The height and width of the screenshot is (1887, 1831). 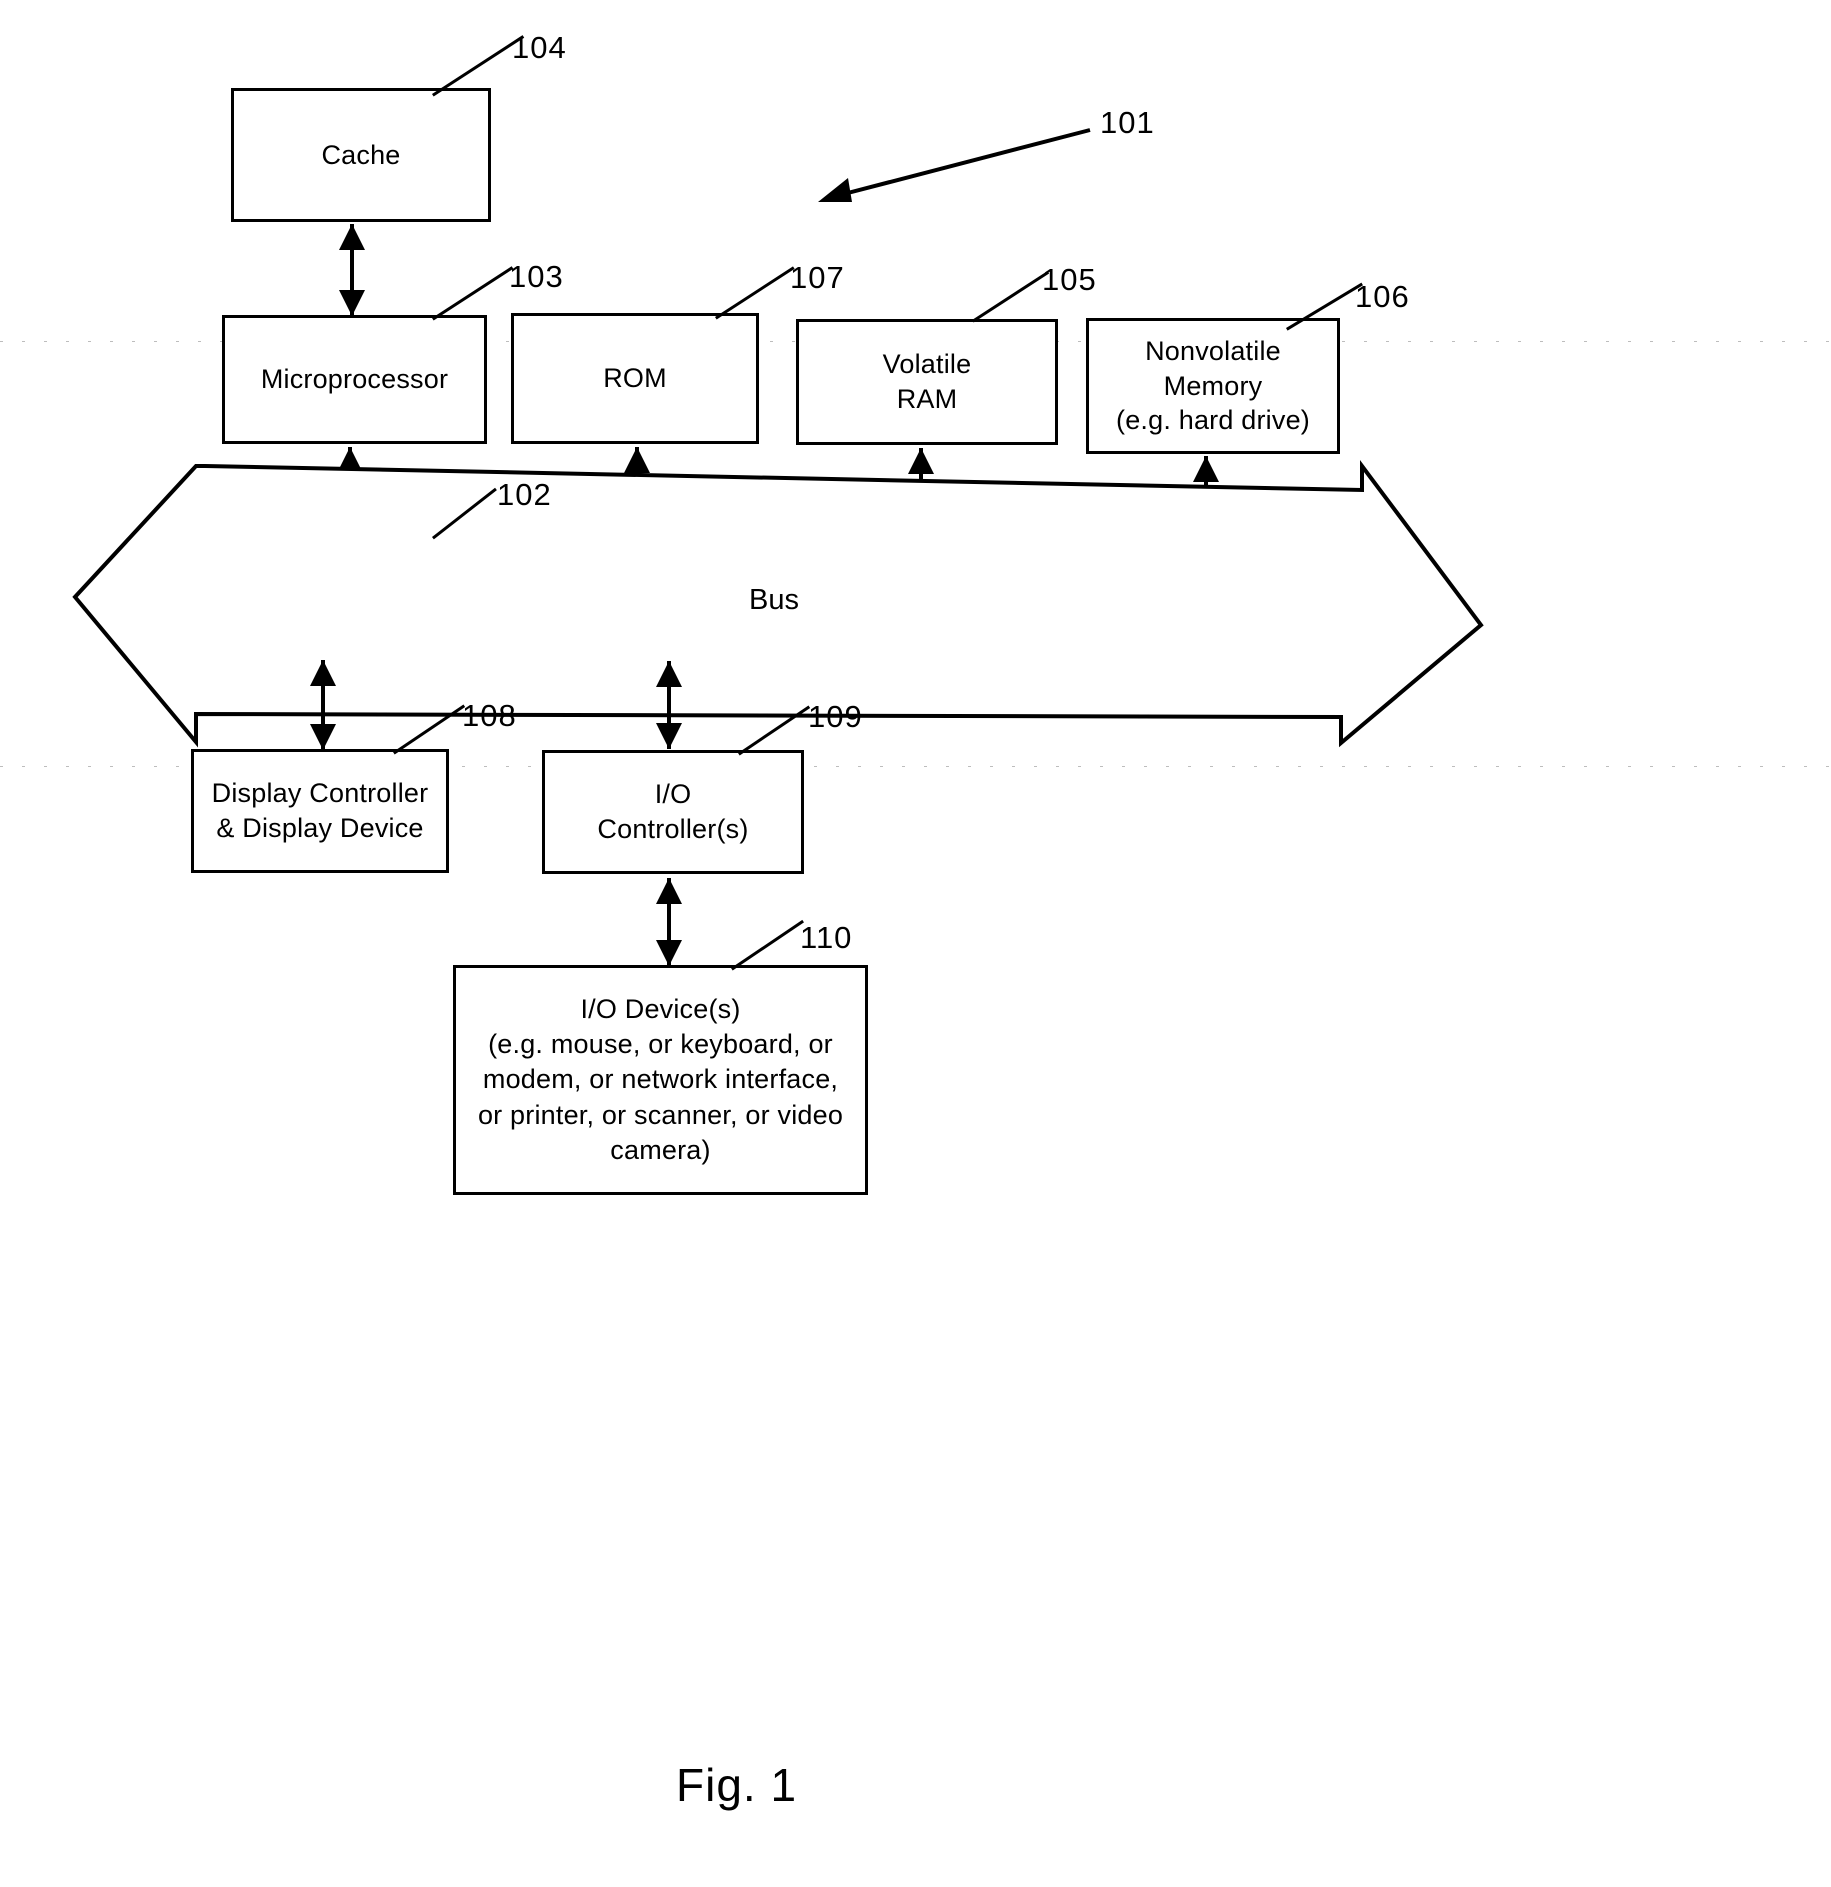 I want to click on block-display-controller: Display Controller & Display Device, so click(x=320, y=811).